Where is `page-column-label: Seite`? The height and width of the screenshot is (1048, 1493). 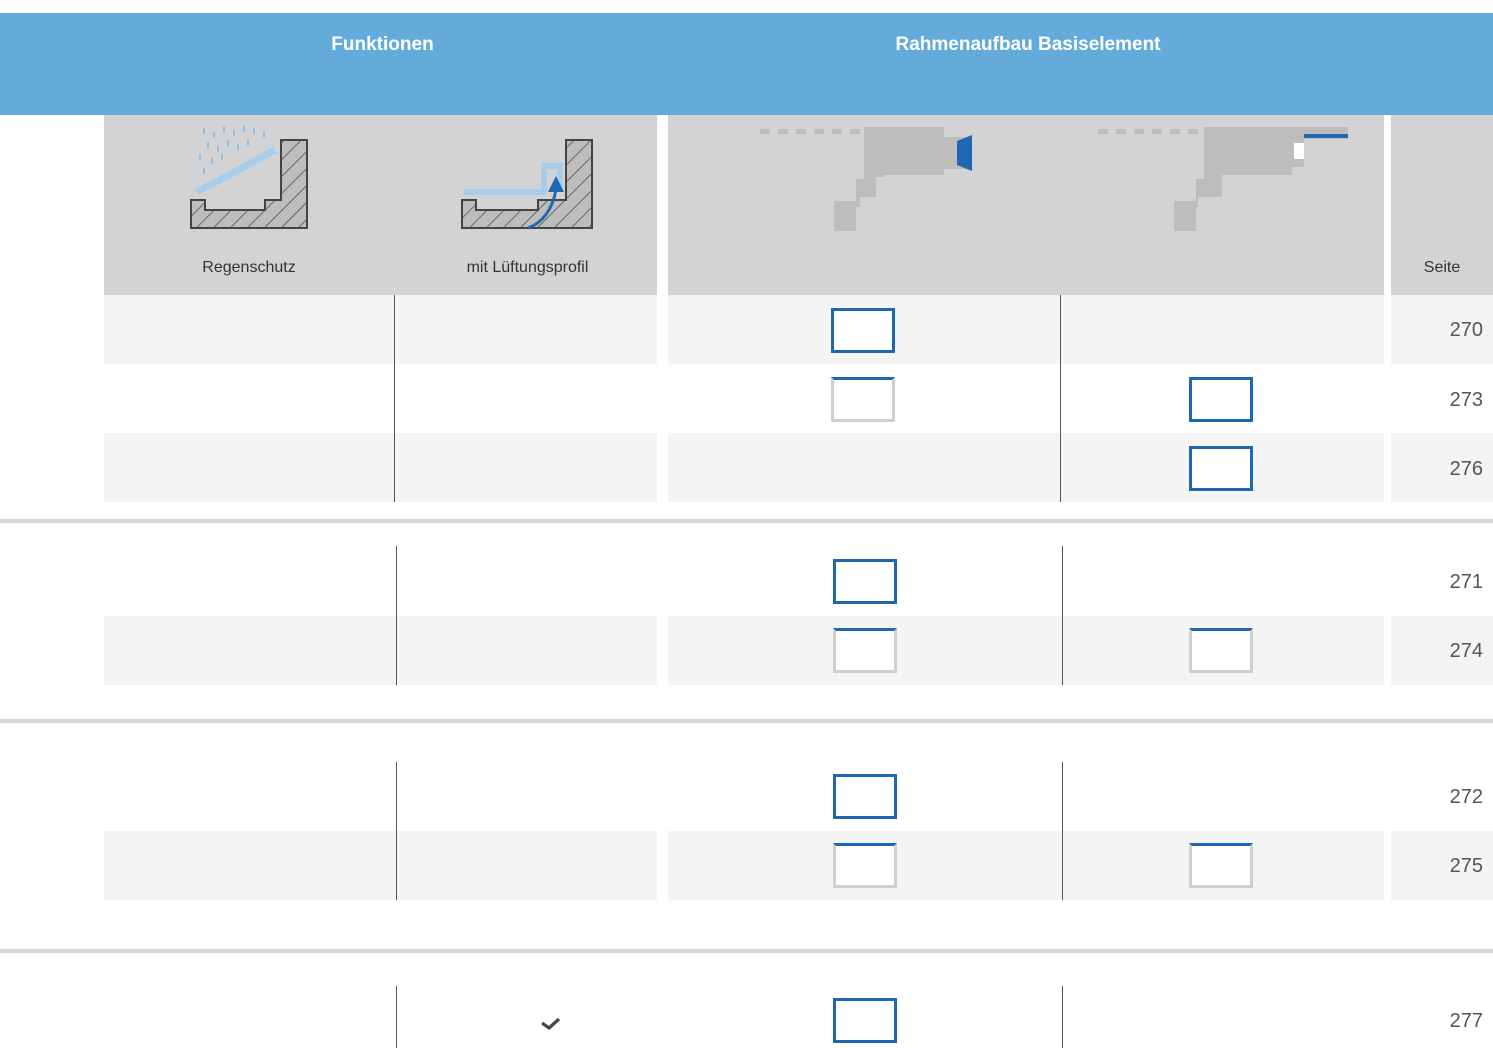 page-column-label: Seite is located at coordinates (1442, 267).